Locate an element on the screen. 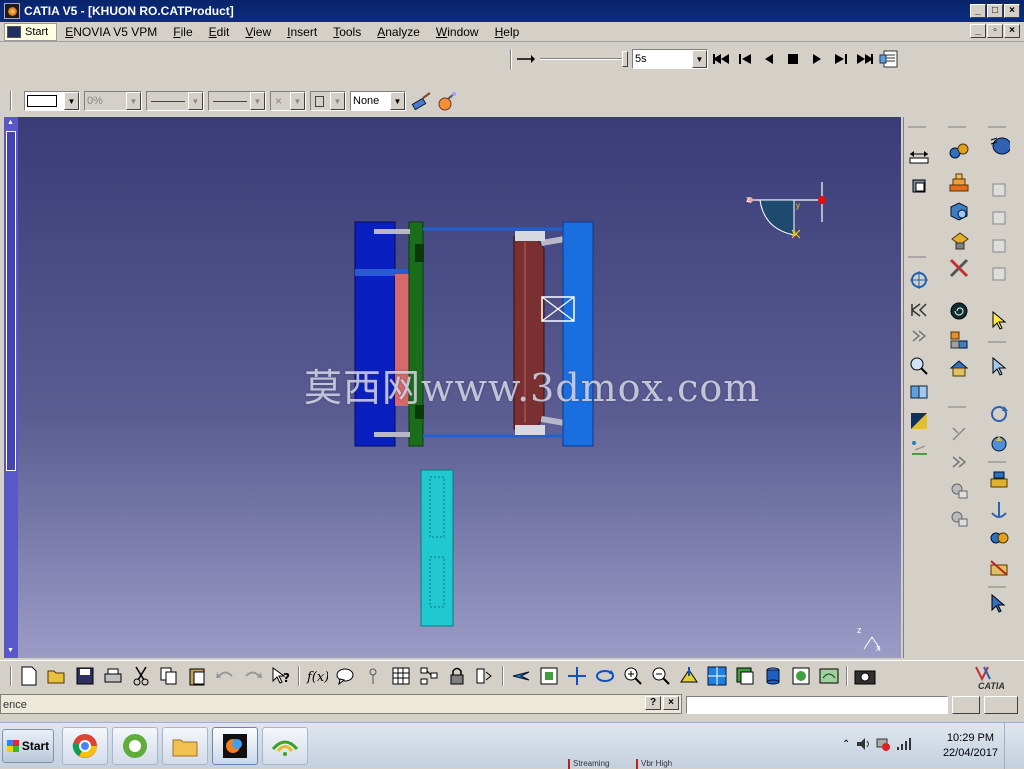 Image resolution: width=1024 pixels, height=769 pixels. menu-tools: Tools is located at coordinates (347, 32).